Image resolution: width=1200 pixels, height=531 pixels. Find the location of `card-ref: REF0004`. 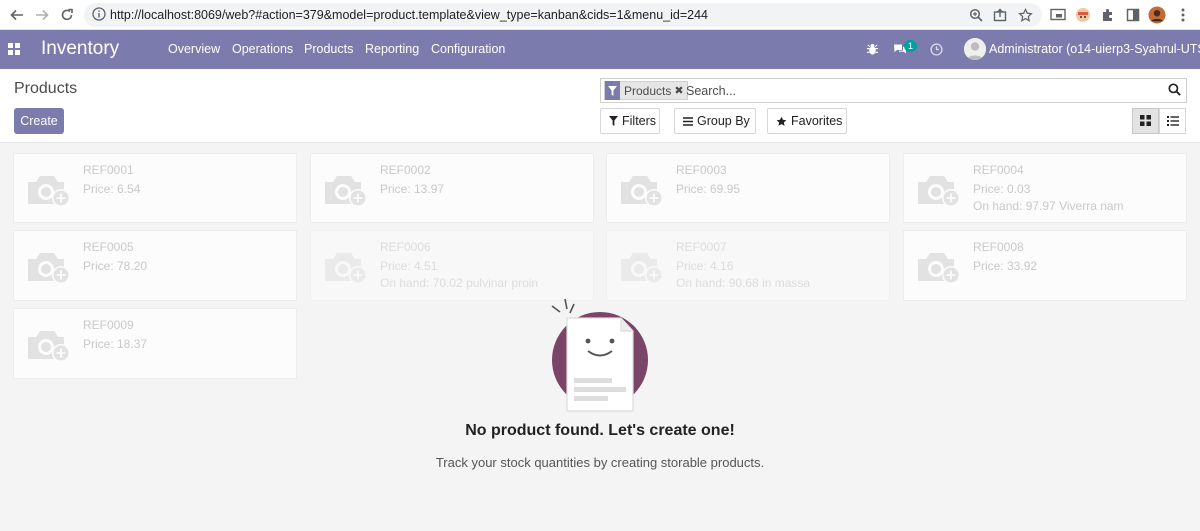

card-ref: REF0004 is located at coordinates (998, 170).